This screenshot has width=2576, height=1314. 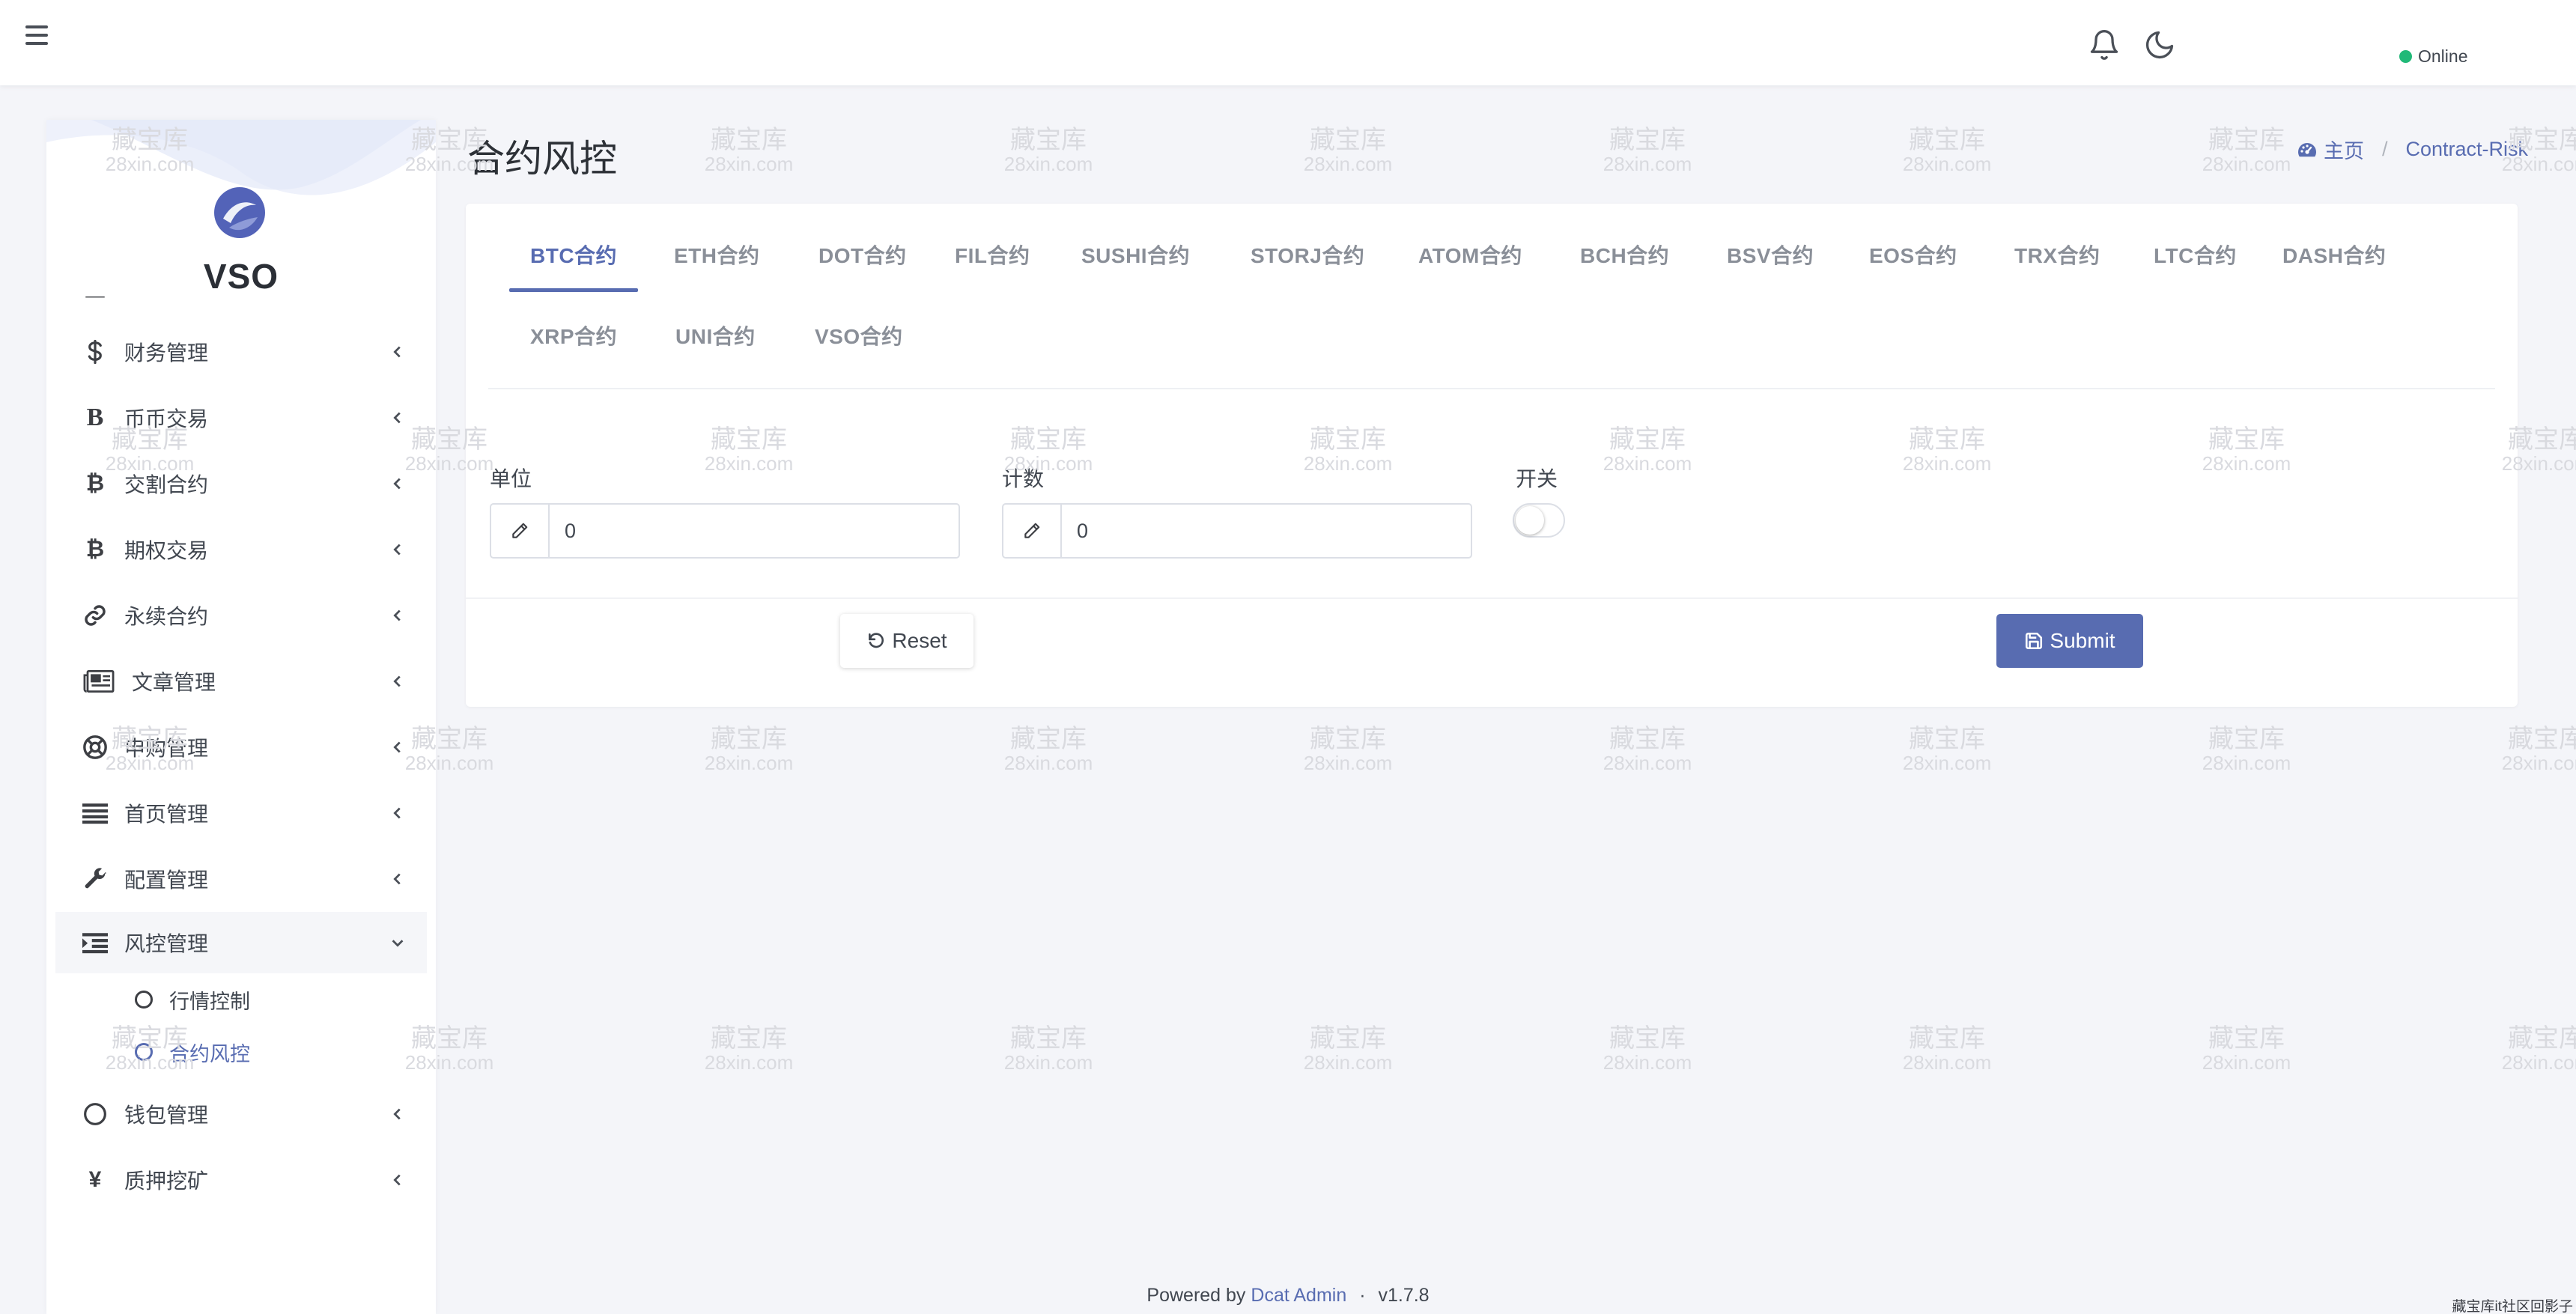 What do you see at coordinates (754, 531) in the screenshot?
I see `unit-input` at bounding box center [754, 531].